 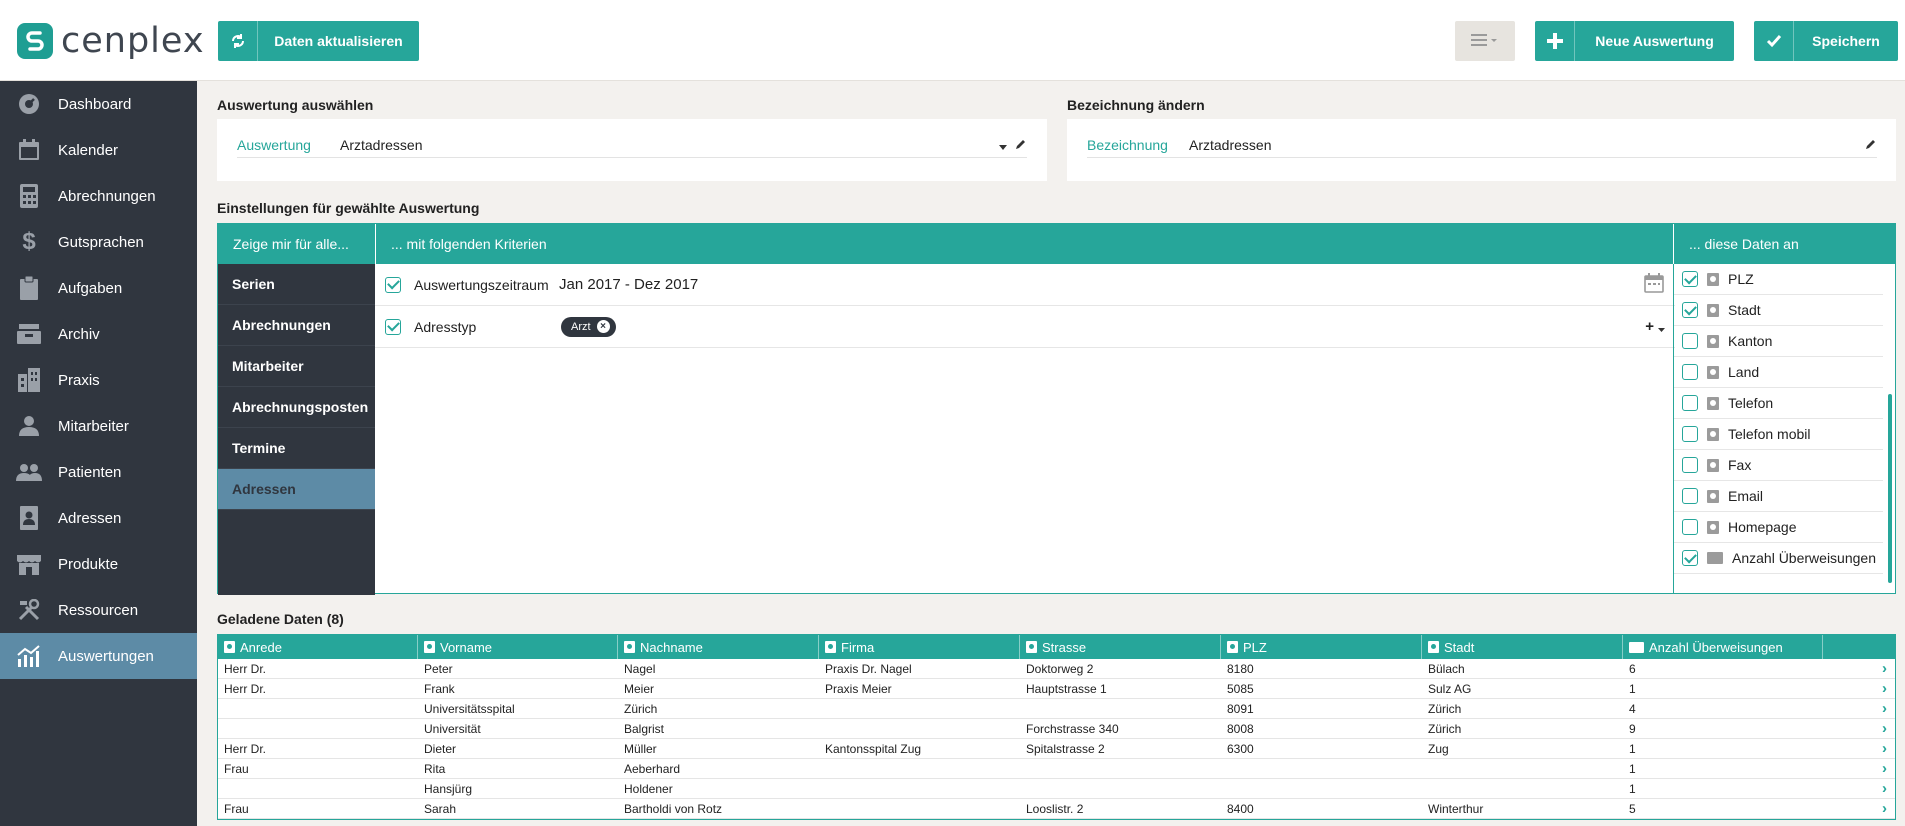 I want to click on table-row: Frau Rita Aeberhard 1 ›, so click(x=1056, y=769).